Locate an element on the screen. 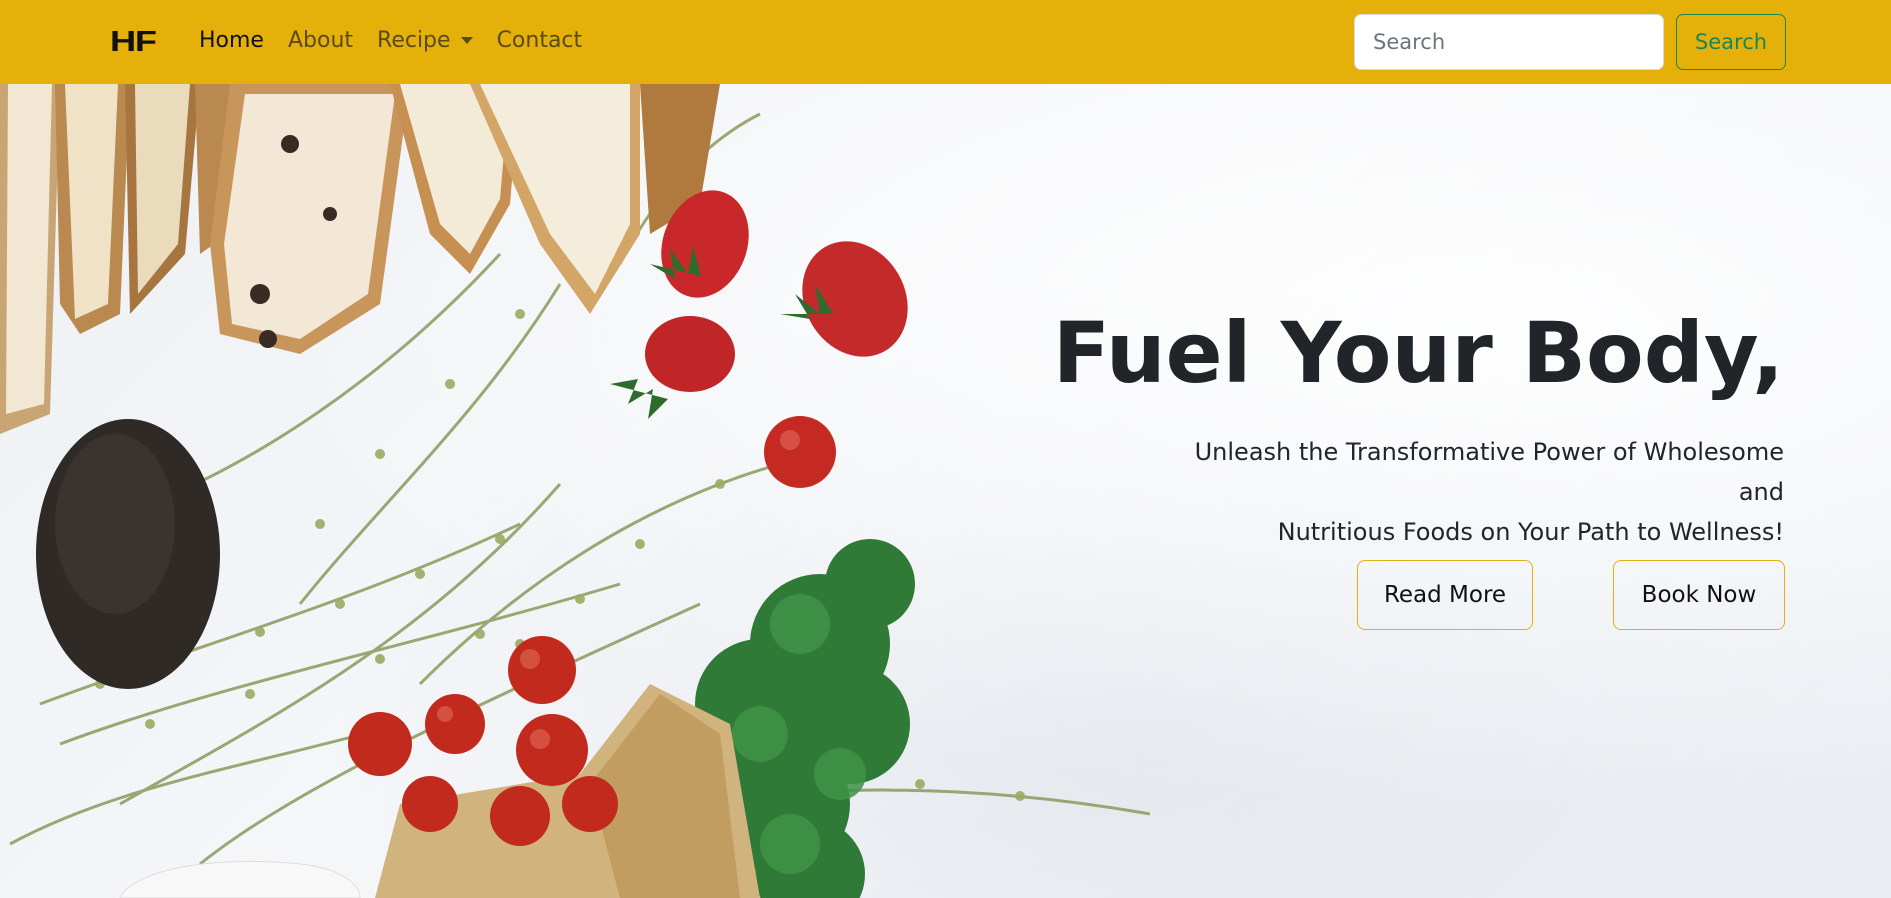 The width and height of the screenshot is (1891, 898). nav-link-about: About is located at coordinates (320, 40).